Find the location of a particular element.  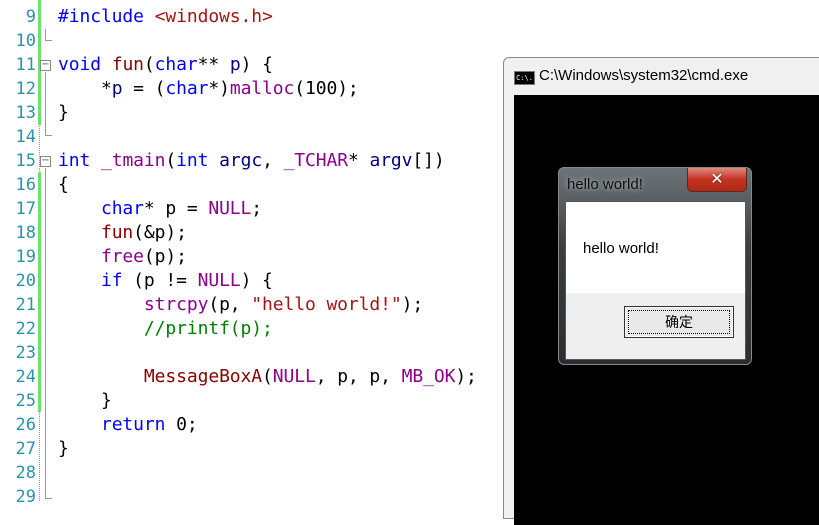

code-token: free is located at coordinates (122, 256).